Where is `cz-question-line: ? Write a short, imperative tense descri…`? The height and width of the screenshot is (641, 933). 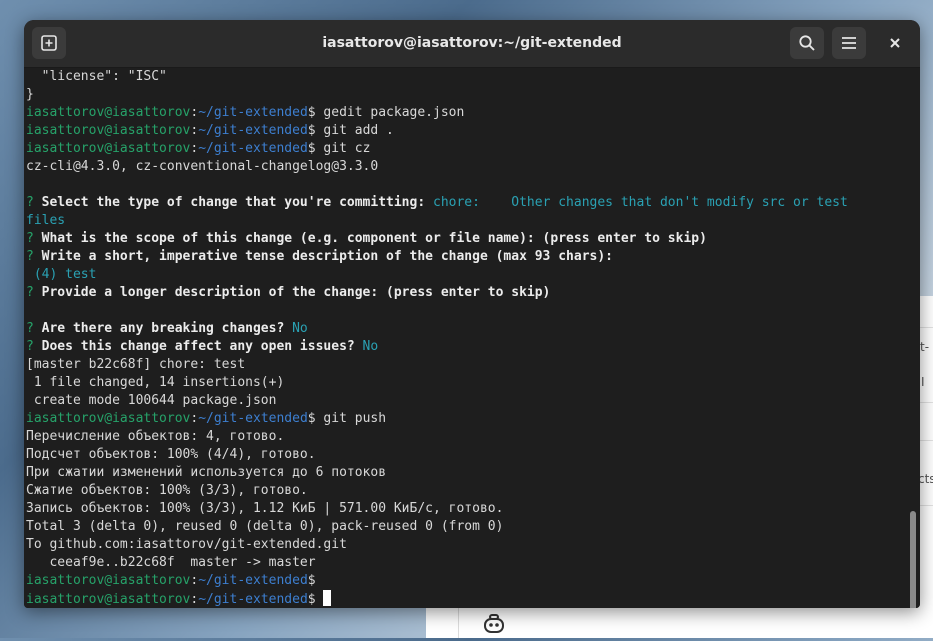
cz-question-line: ? Write a short, imperative tense descri… is located at coordinates (466, 257).